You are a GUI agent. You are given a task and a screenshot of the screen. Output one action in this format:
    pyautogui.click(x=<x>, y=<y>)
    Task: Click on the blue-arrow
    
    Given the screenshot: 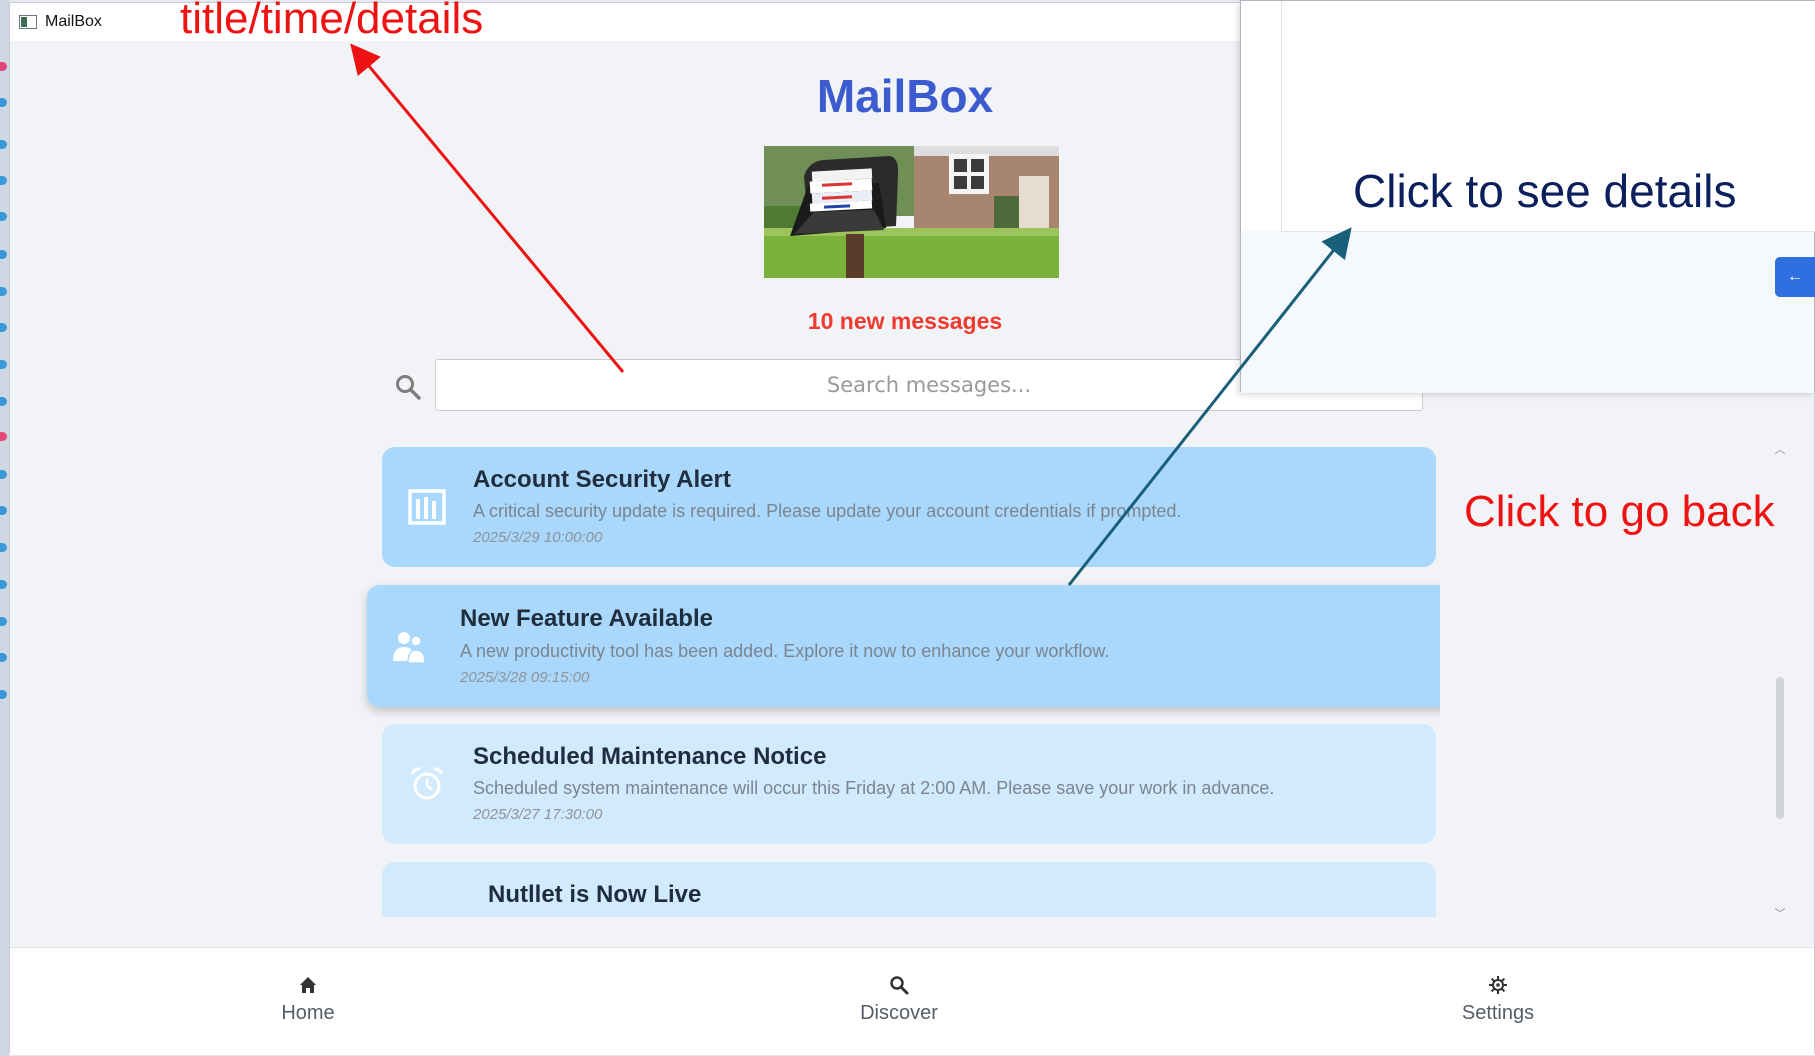 What is the action you would take?
    pyautogui.click(x=1209, y=406)
    